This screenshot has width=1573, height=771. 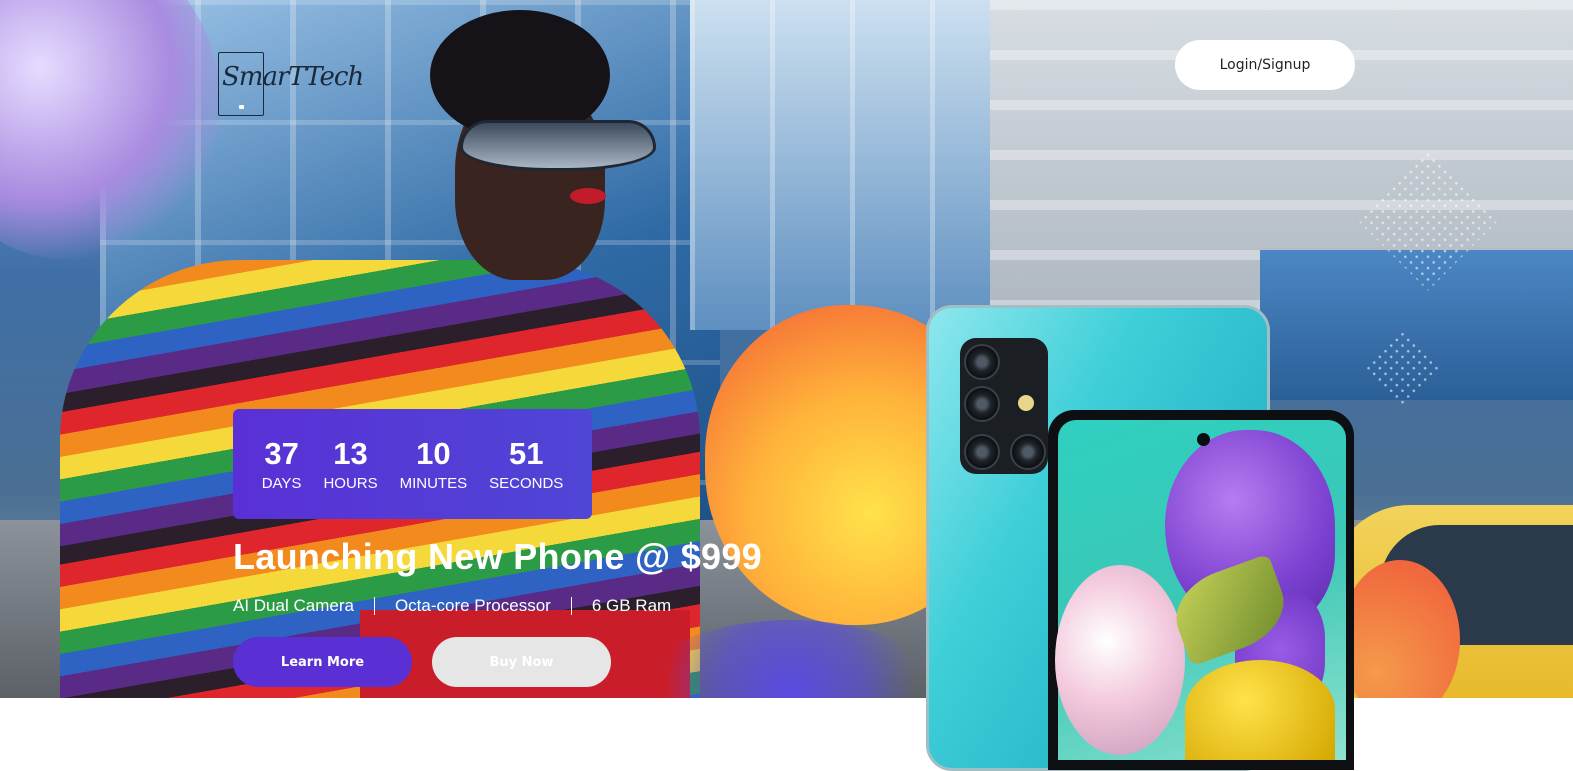 I want to click on brand-logo: SmarTTech, so click(x=291, y=85).